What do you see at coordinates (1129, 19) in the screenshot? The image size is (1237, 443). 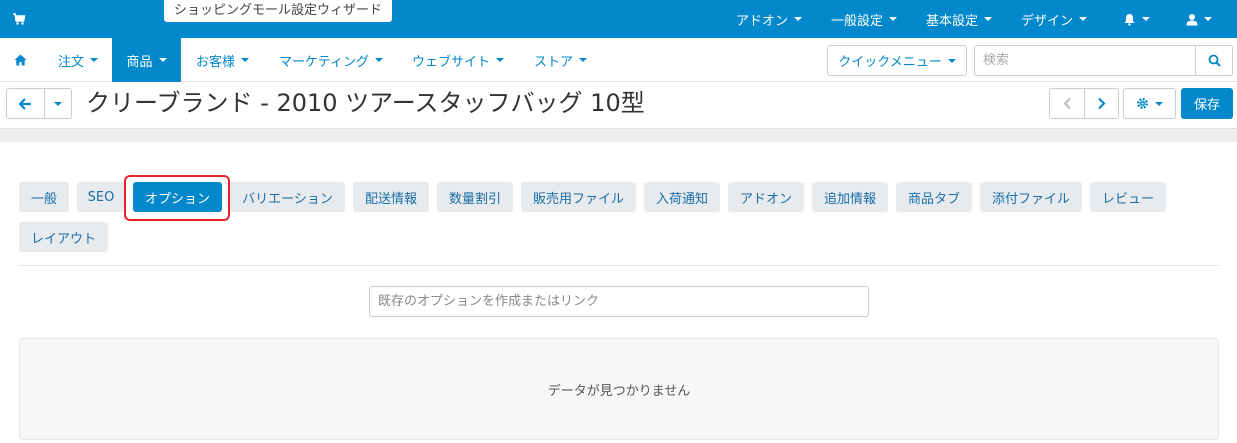 I see `bell-icon` at bounding box center [1129, 19].